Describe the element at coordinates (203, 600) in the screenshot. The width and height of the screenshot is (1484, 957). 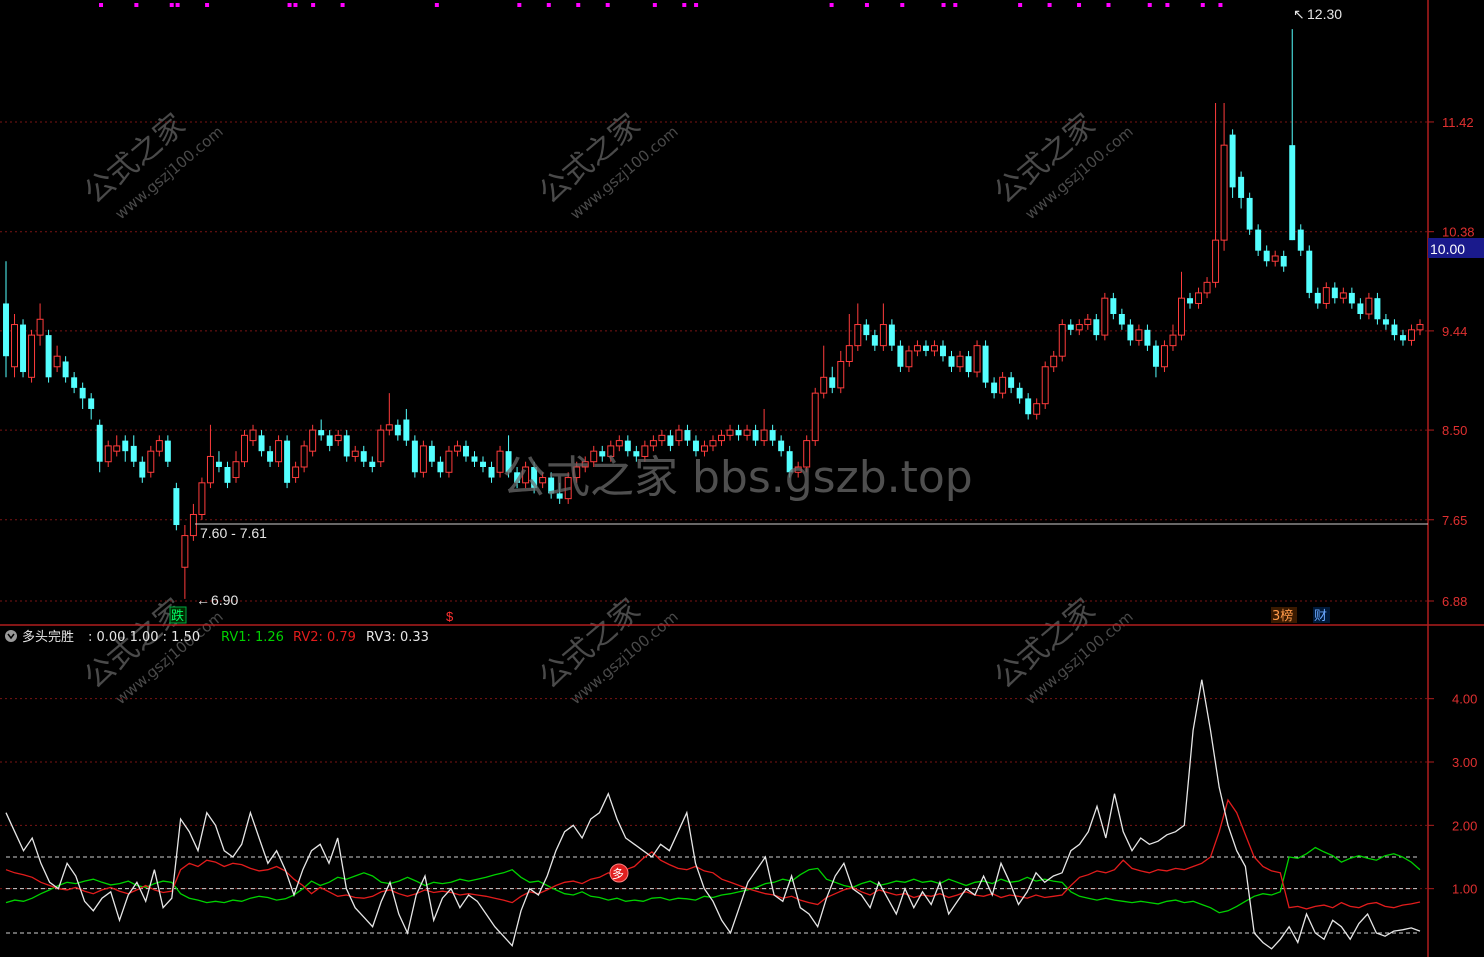
I see `low-arrow-icon: ←` at that location.